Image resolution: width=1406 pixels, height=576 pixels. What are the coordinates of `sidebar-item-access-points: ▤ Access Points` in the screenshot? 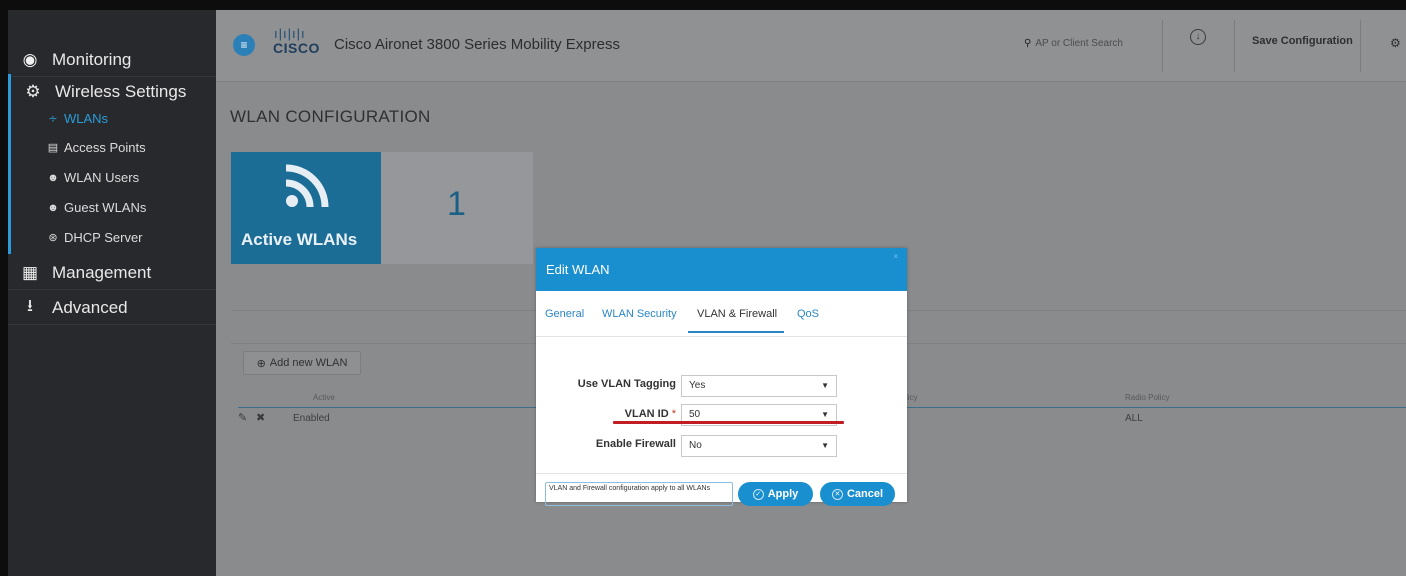 It's located at (96, 147).